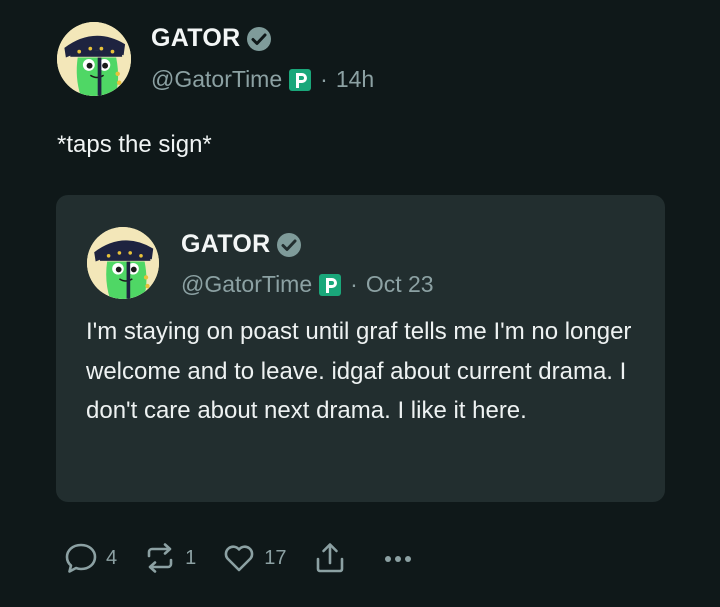 The height and width of the screenshot is (607, 720). I want to click on quoted-author-handle-row: @GatorTime · Oct 23, so click(307, 284).